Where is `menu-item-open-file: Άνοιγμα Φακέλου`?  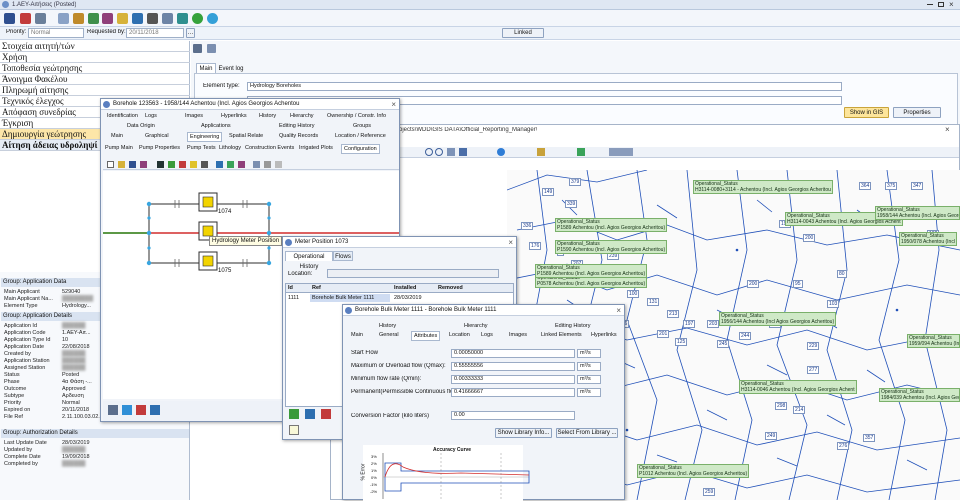
menu-item-open-file: Άνοιγμα Φακέλου is located at coordinates (95, 79).